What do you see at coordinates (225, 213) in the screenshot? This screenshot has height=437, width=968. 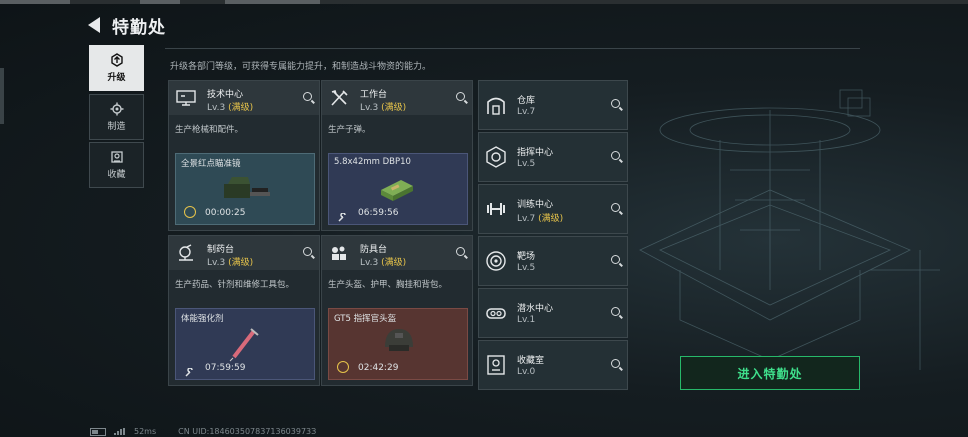 I see `production-time: 00:00:25` at bounding box center [225, 213].